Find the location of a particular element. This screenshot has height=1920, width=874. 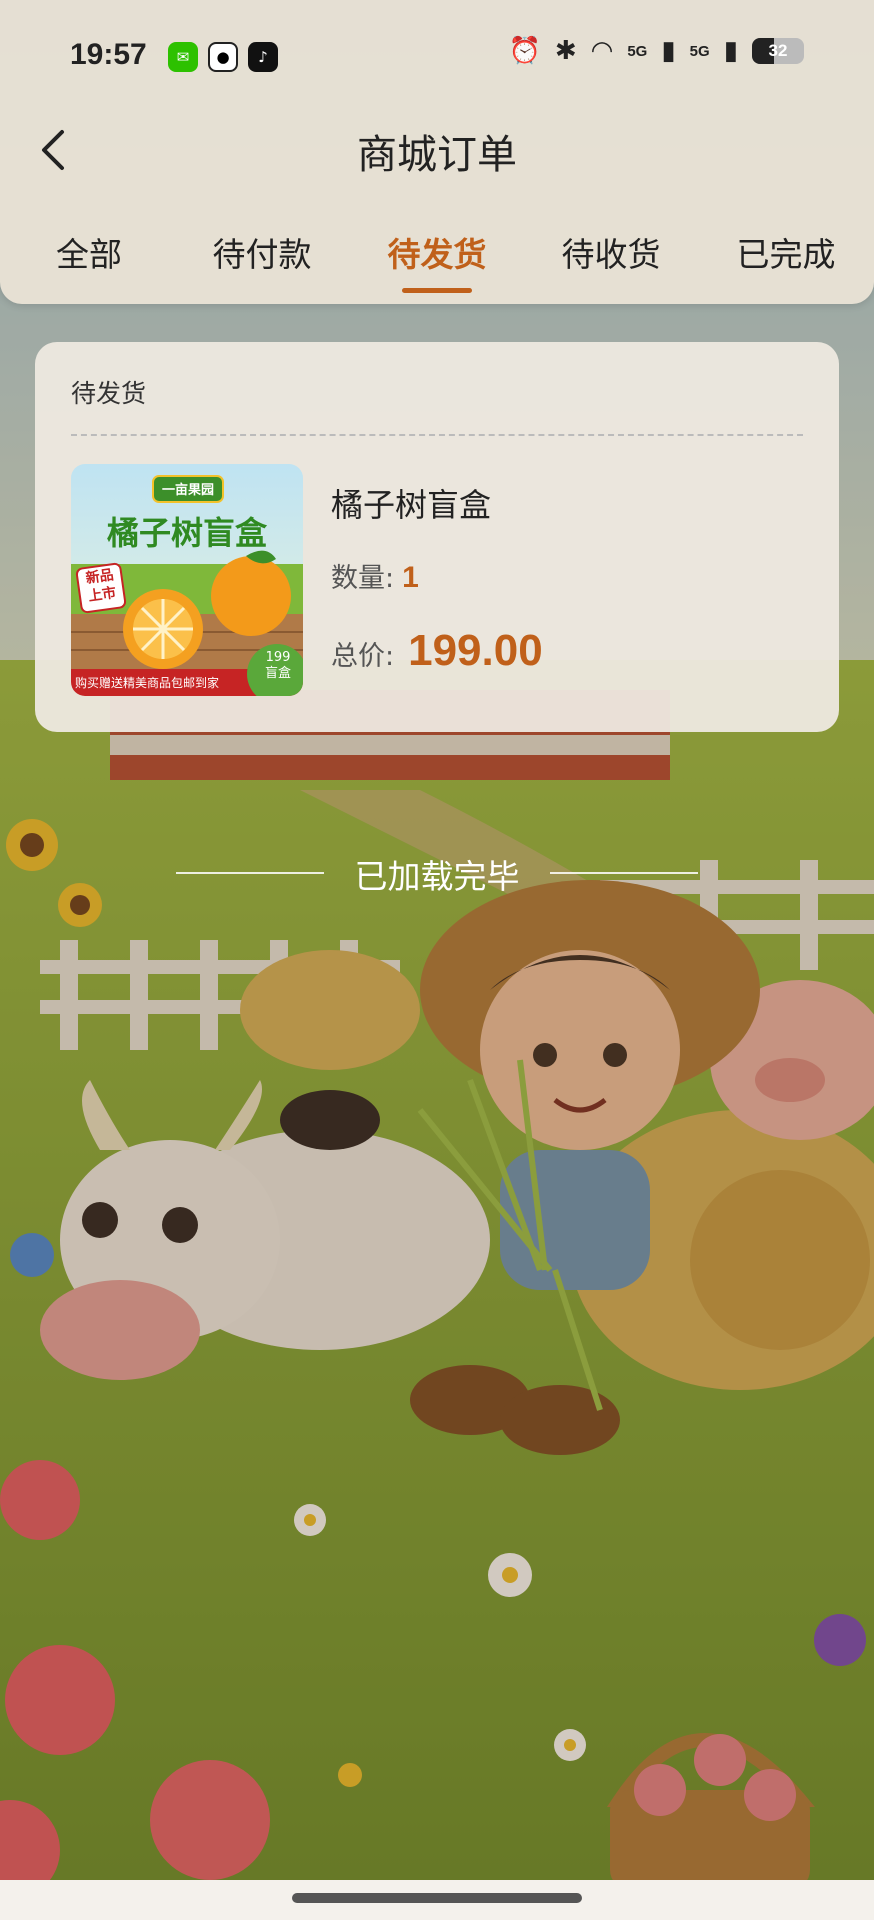

qq-icon: ● is located at coordinates (223, 57).